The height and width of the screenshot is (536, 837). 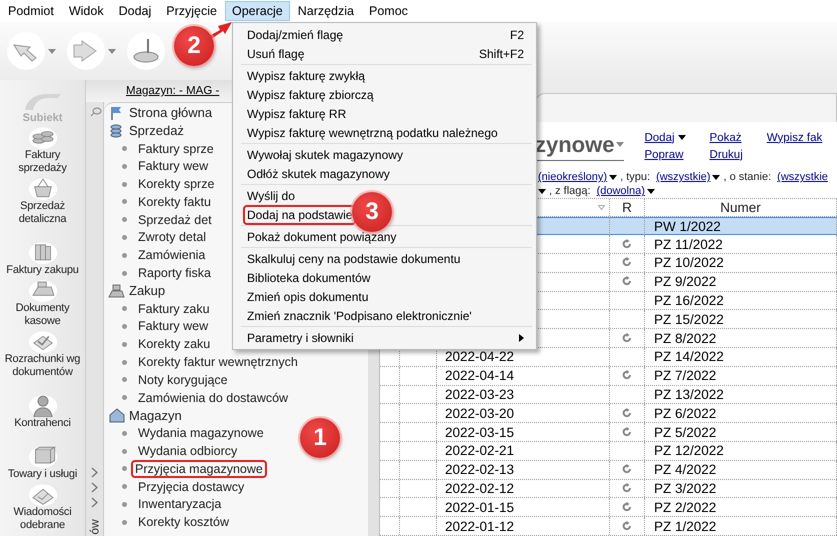 What do you see at coordinates (741, 338) in the screenshot?
I see `table-cell: PZ 8/2022` at bounding box center [741, 338].